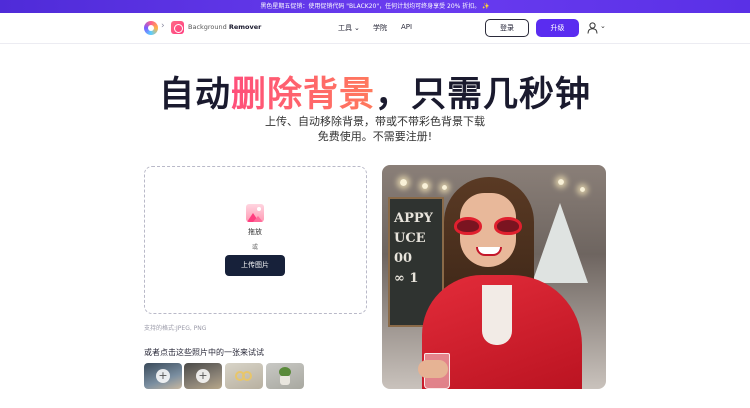 This screenshot has height=408, width=750. Describe the element at coordinates (163, 26) in the screenshot. I see `breadcrumb-chevron-icon: ›` at that location.